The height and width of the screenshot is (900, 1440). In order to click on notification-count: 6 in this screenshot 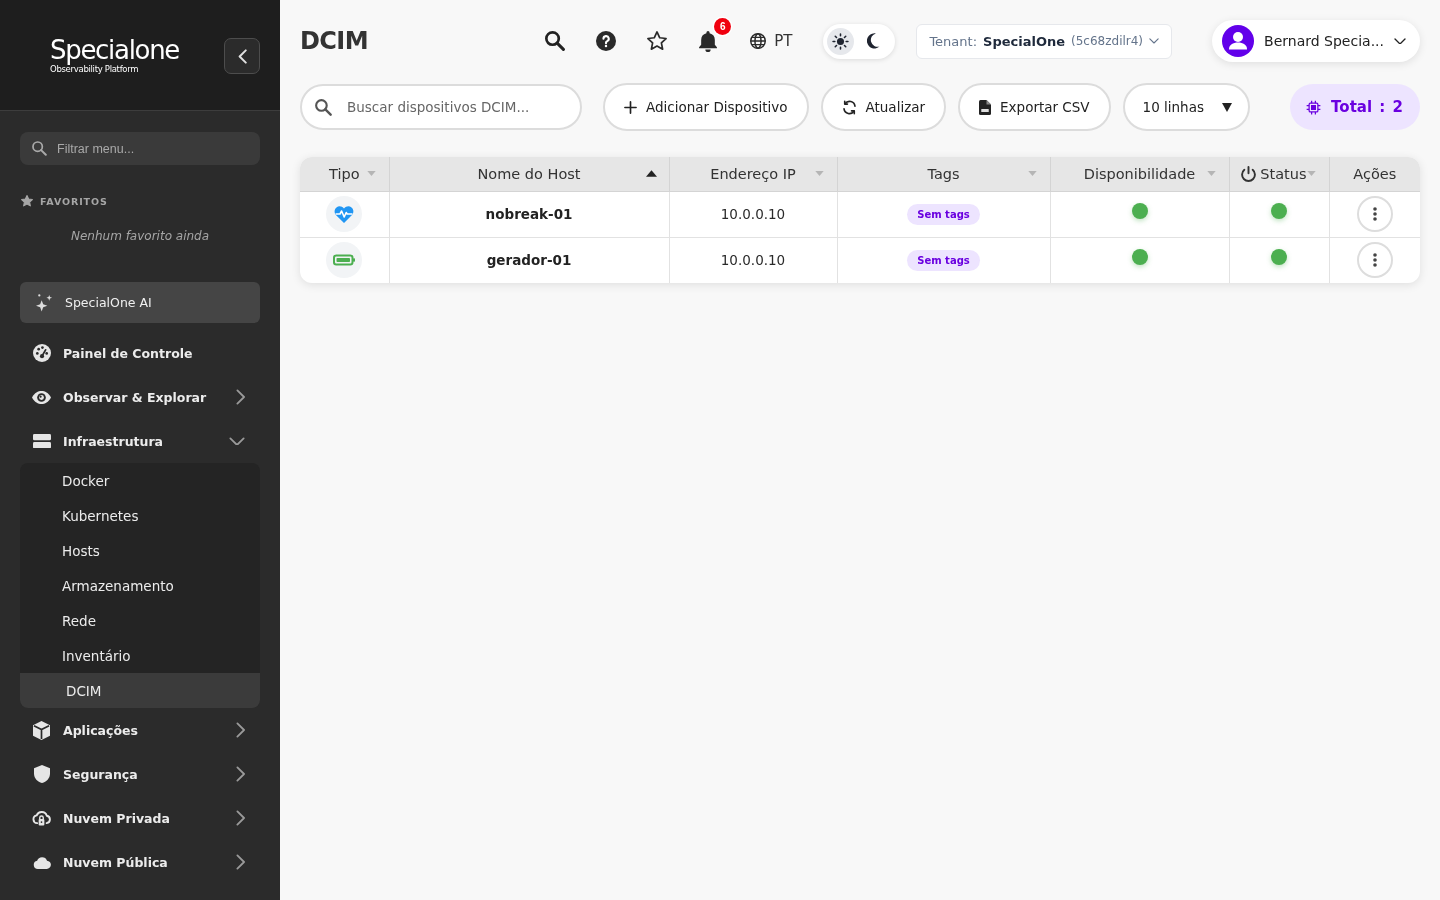, I will do `click(723, 26)`.